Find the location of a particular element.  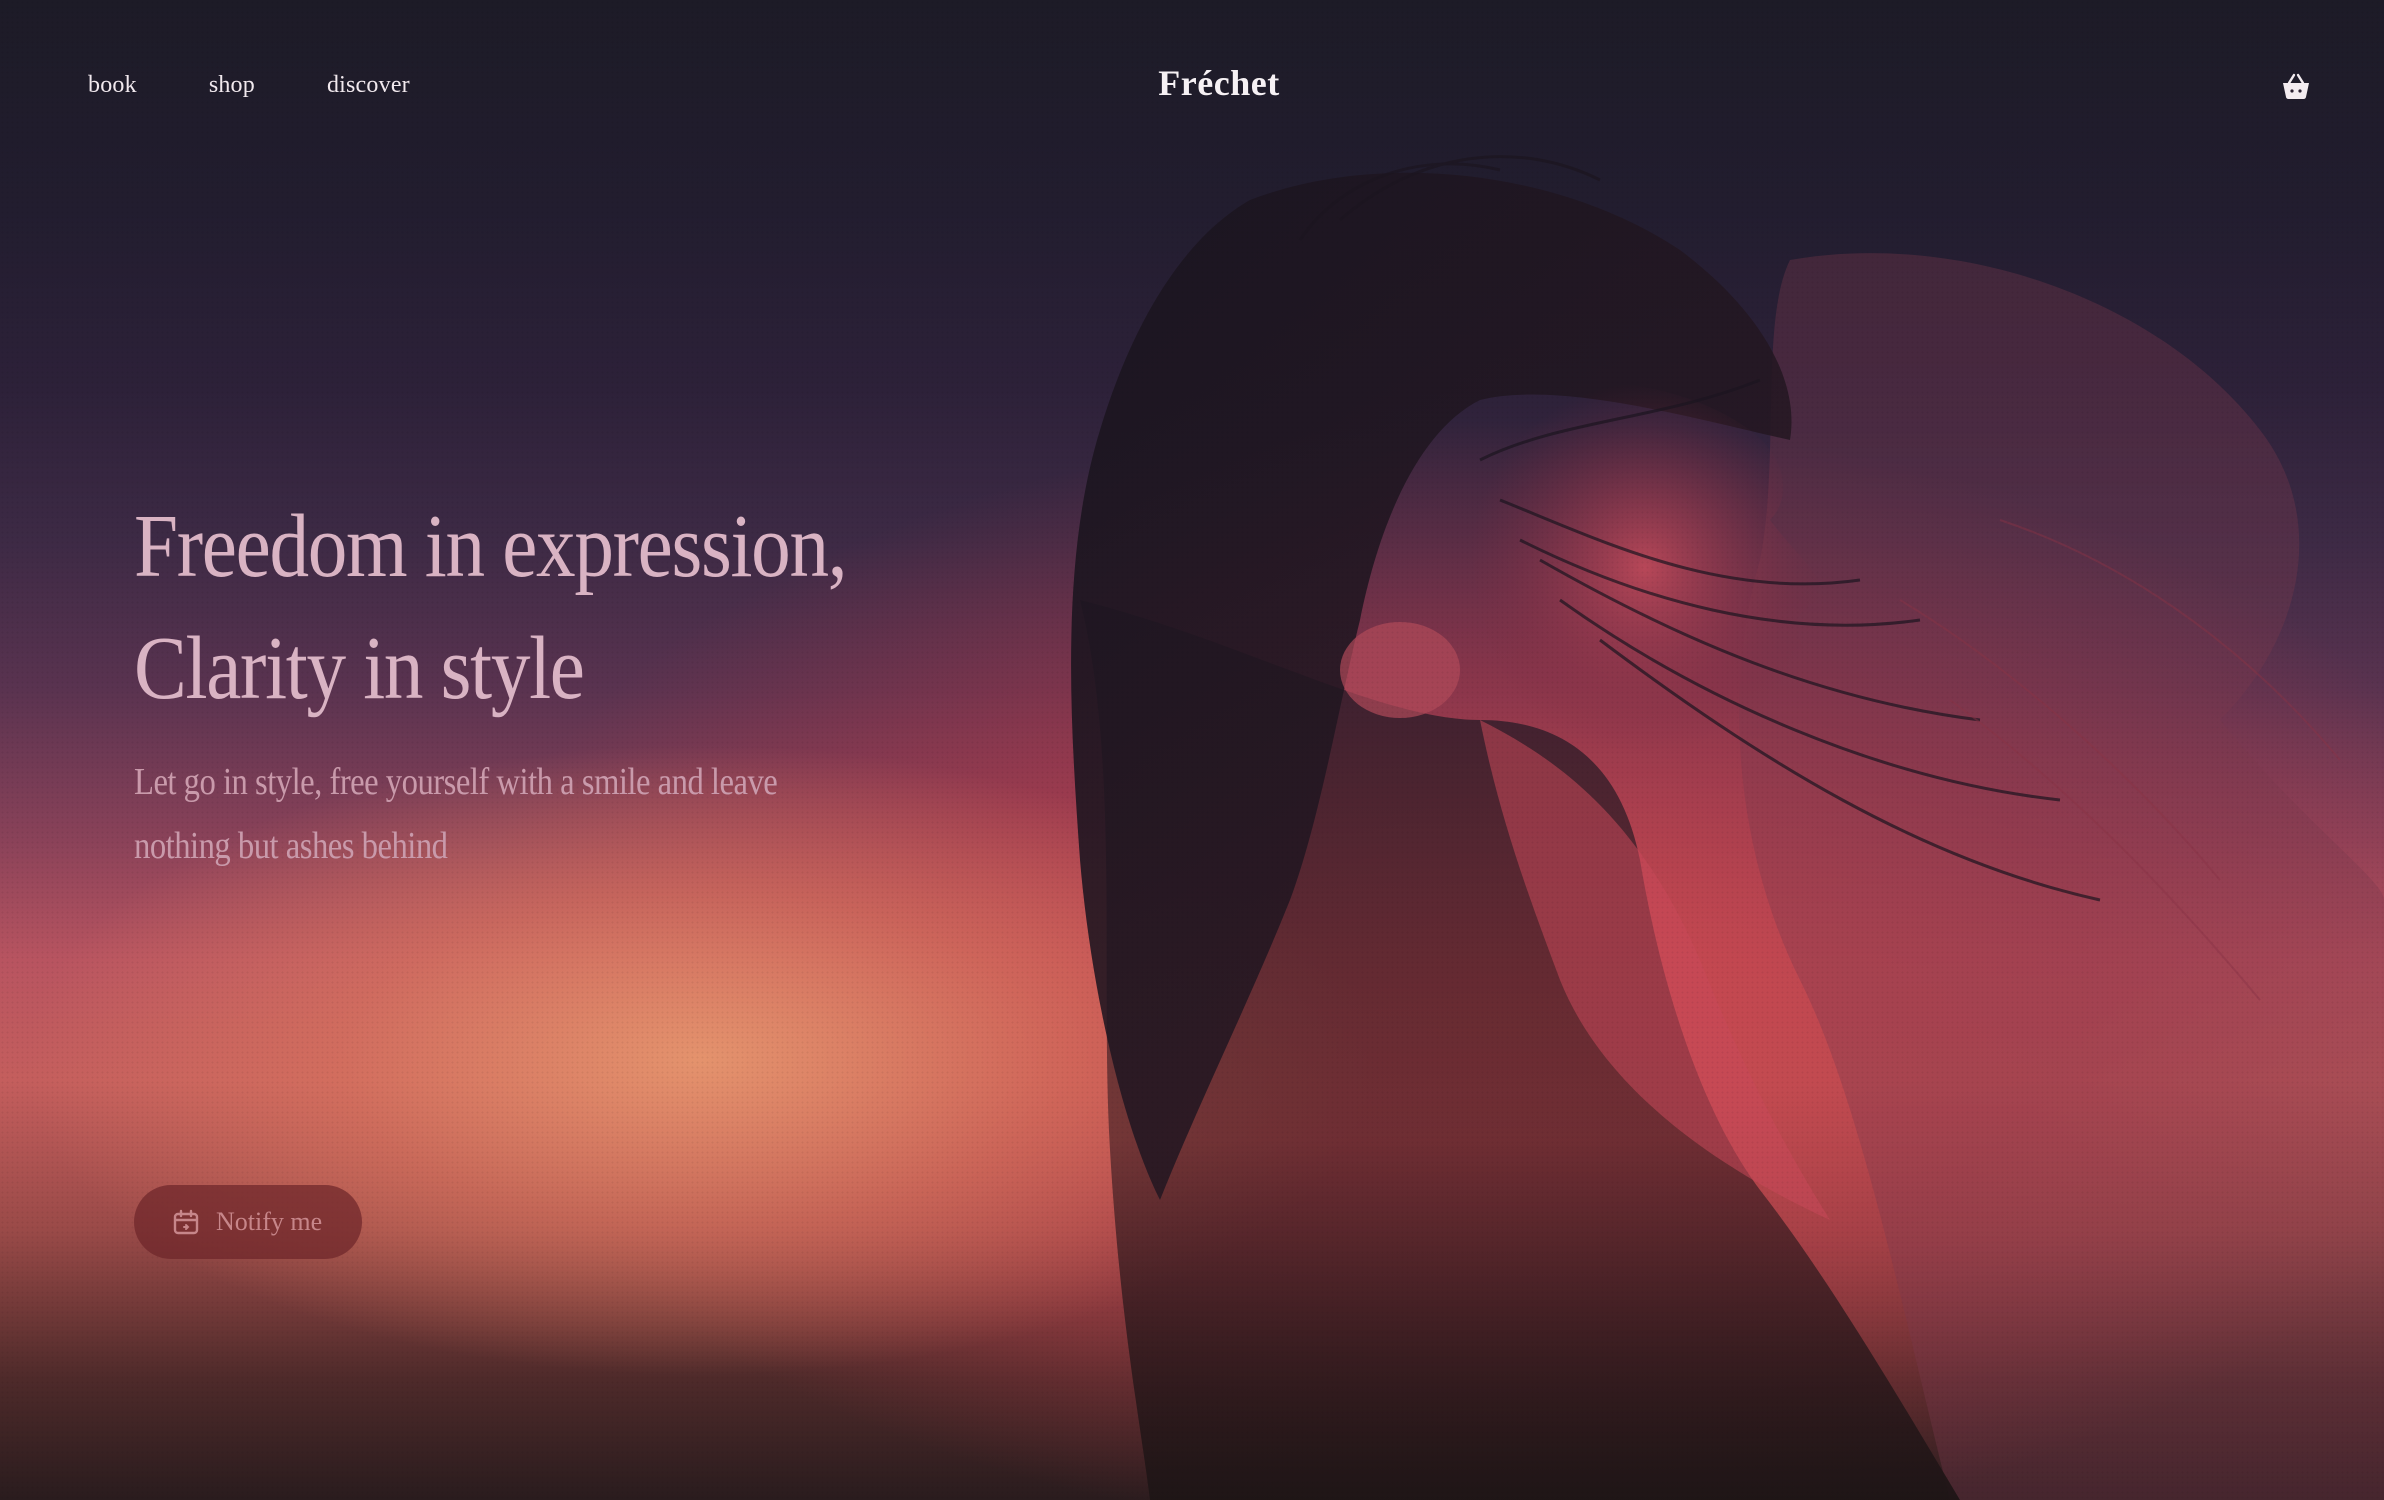

notify-me-button: Notify me is located at coordinates (248, 1222).